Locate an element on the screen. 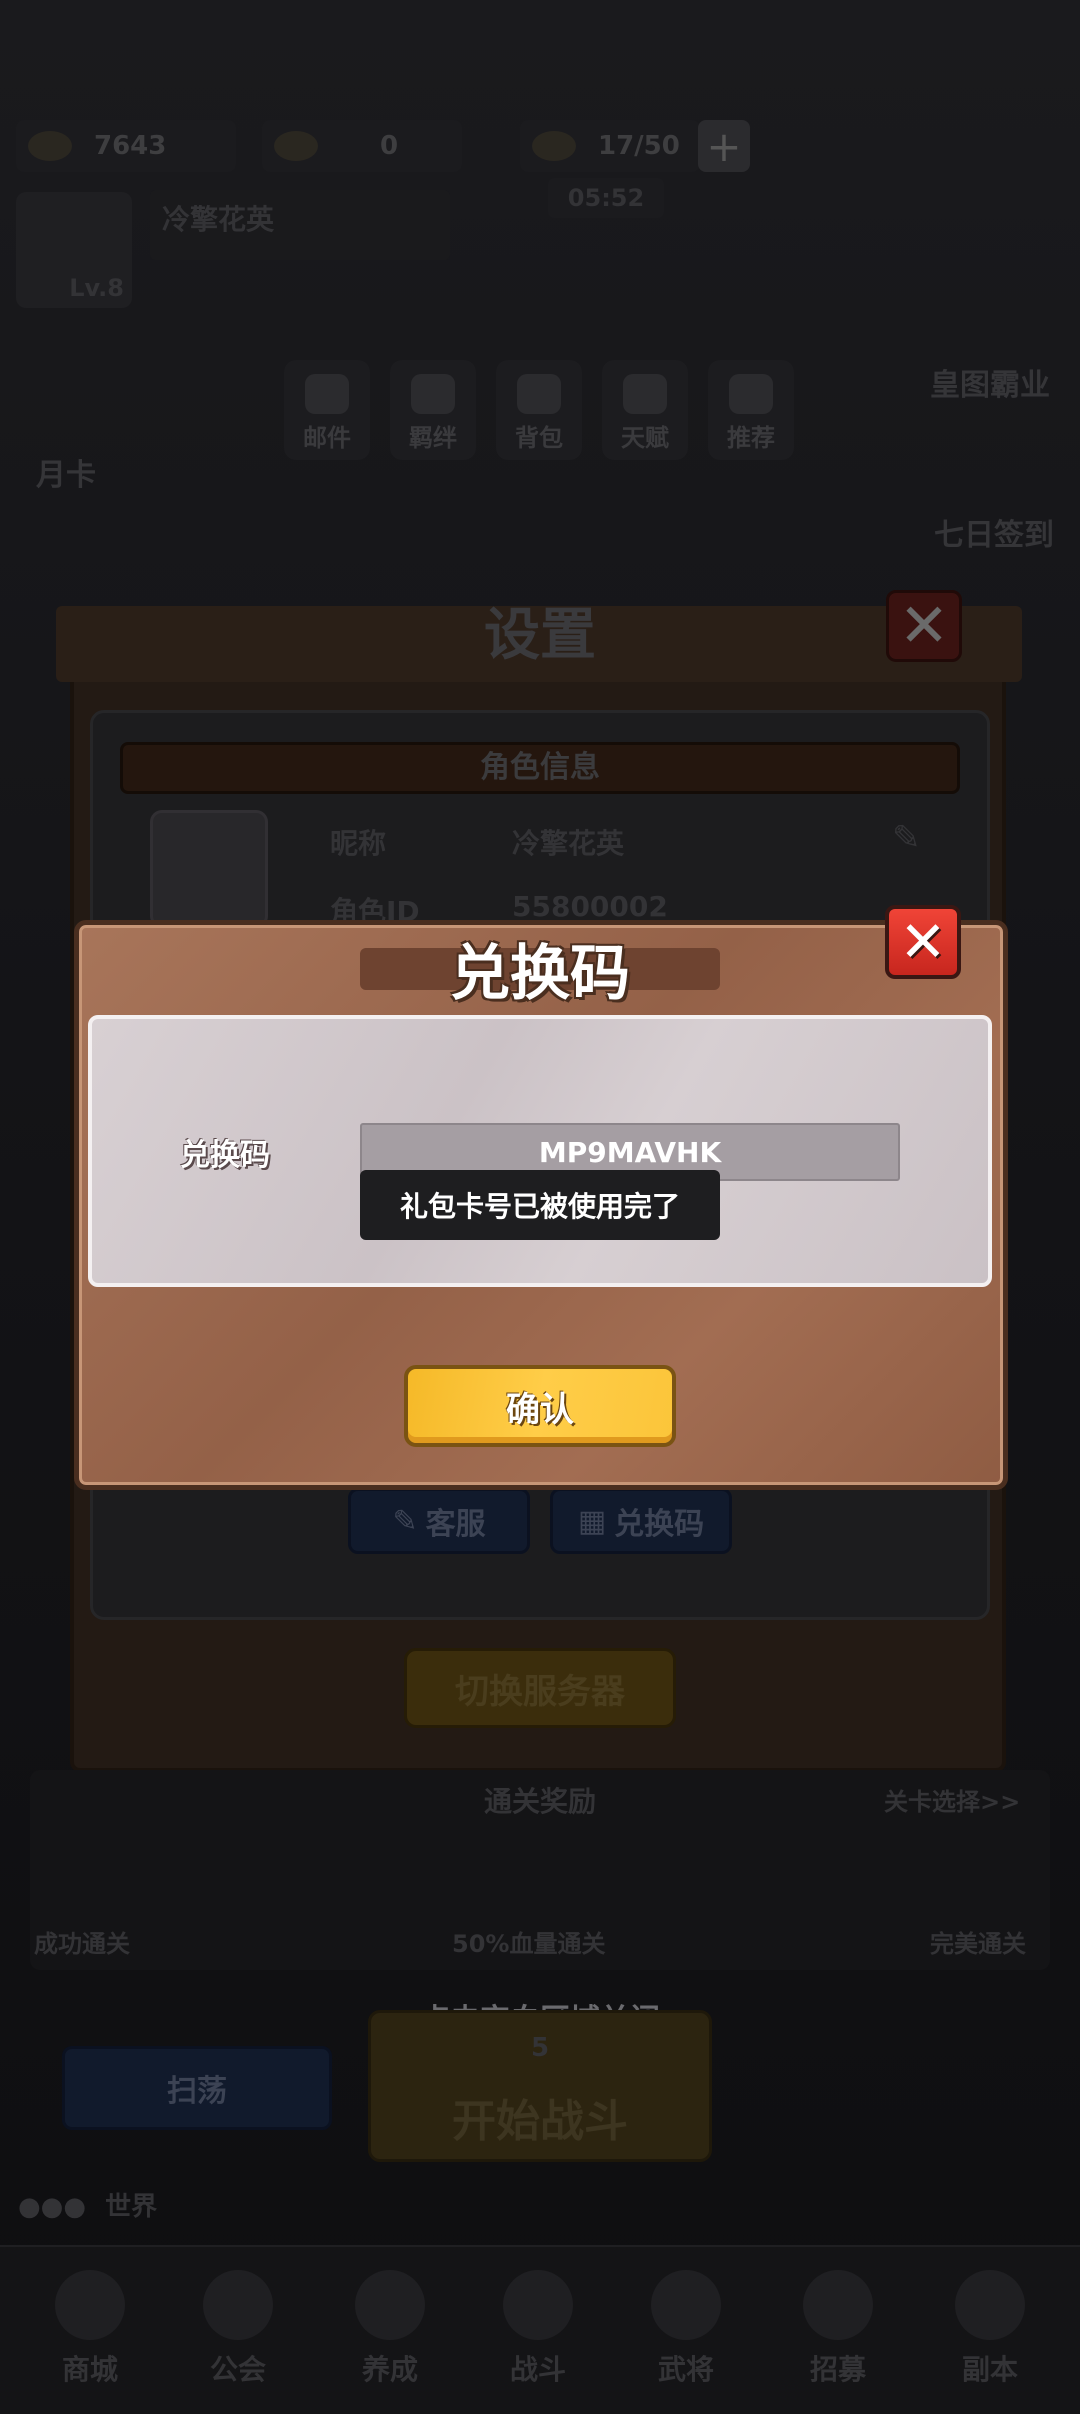  side-right-empire: 皇图霸业 is located at coordinates (990, 382).